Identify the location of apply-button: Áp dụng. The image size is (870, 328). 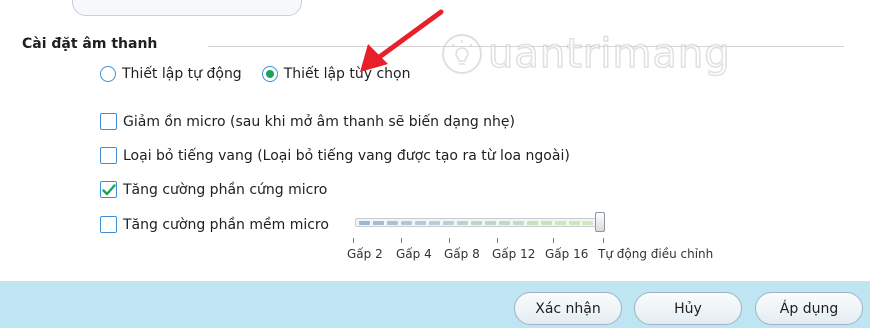
(809, 308).